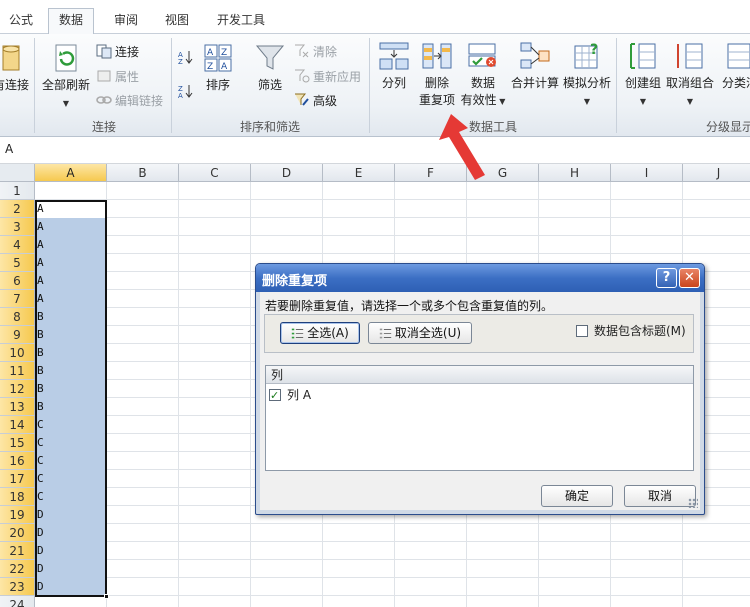 The width and height of the screenshot is (750, 607). I want to click on tab-view: 视图, so click(177, 21).